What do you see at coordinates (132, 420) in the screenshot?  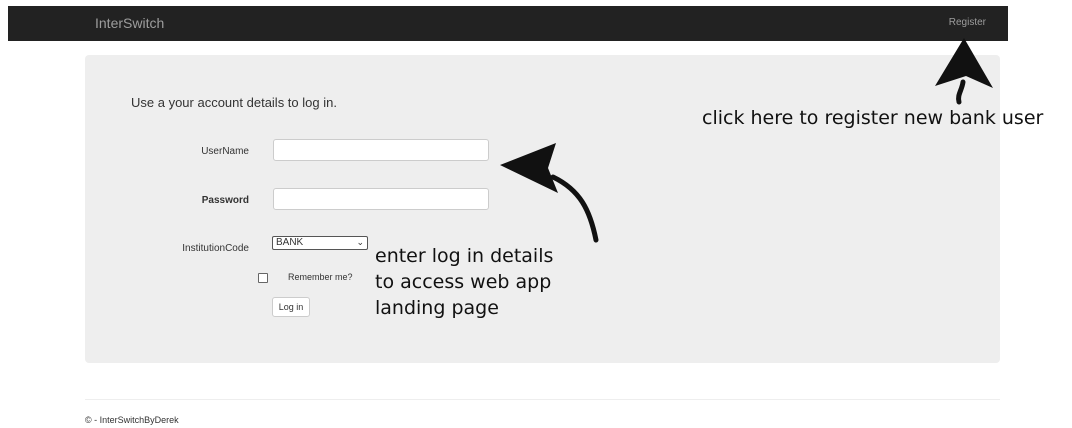 I see `footer-copyright: © - InterSwitchByDerek` at bounding box center [132, 420].